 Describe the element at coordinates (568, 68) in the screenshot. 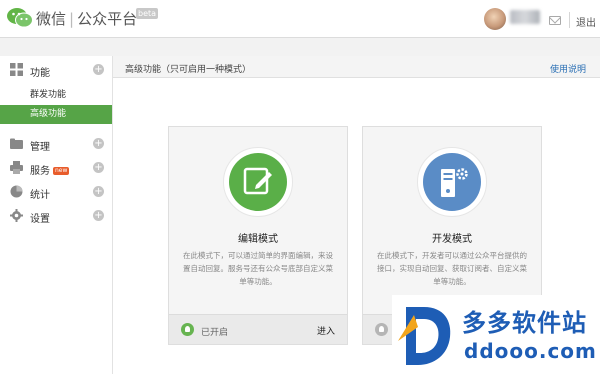

I see `help-link: 使用说明` at that location.